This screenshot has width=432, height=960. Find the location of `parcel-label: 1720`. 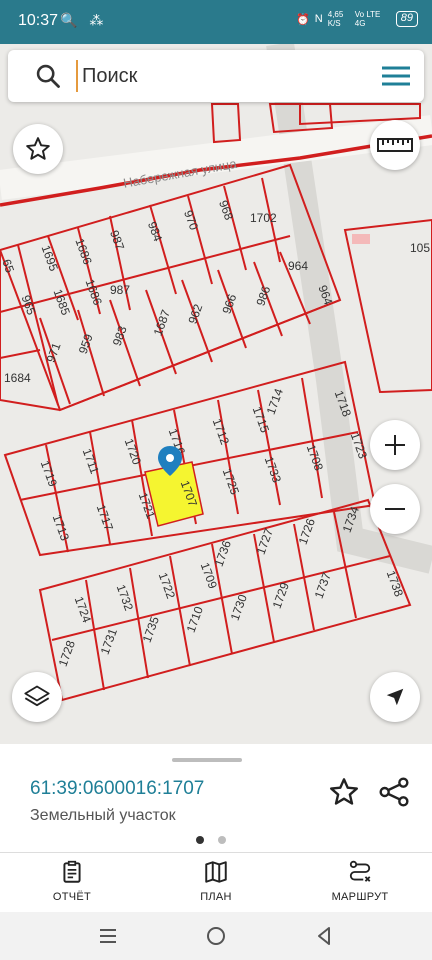

parcel-label: 1720 is located at coordinates (133, 452).